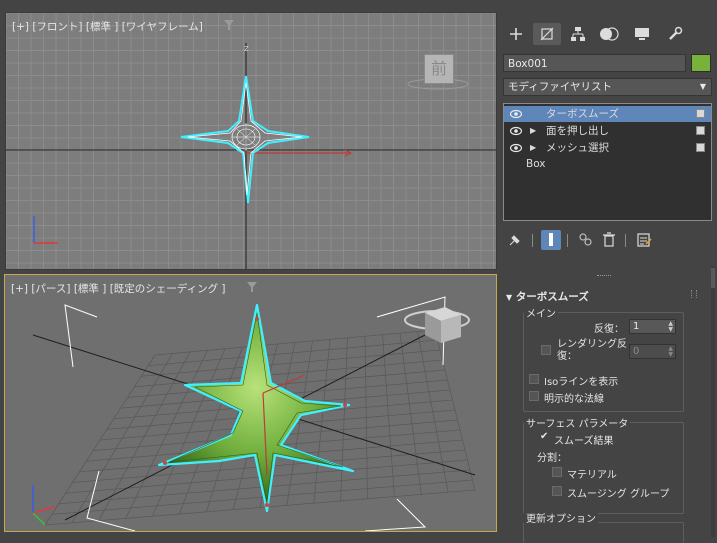 The image size is (717, 543). I want to click on z-axis-label: Z, so click(246, 49).